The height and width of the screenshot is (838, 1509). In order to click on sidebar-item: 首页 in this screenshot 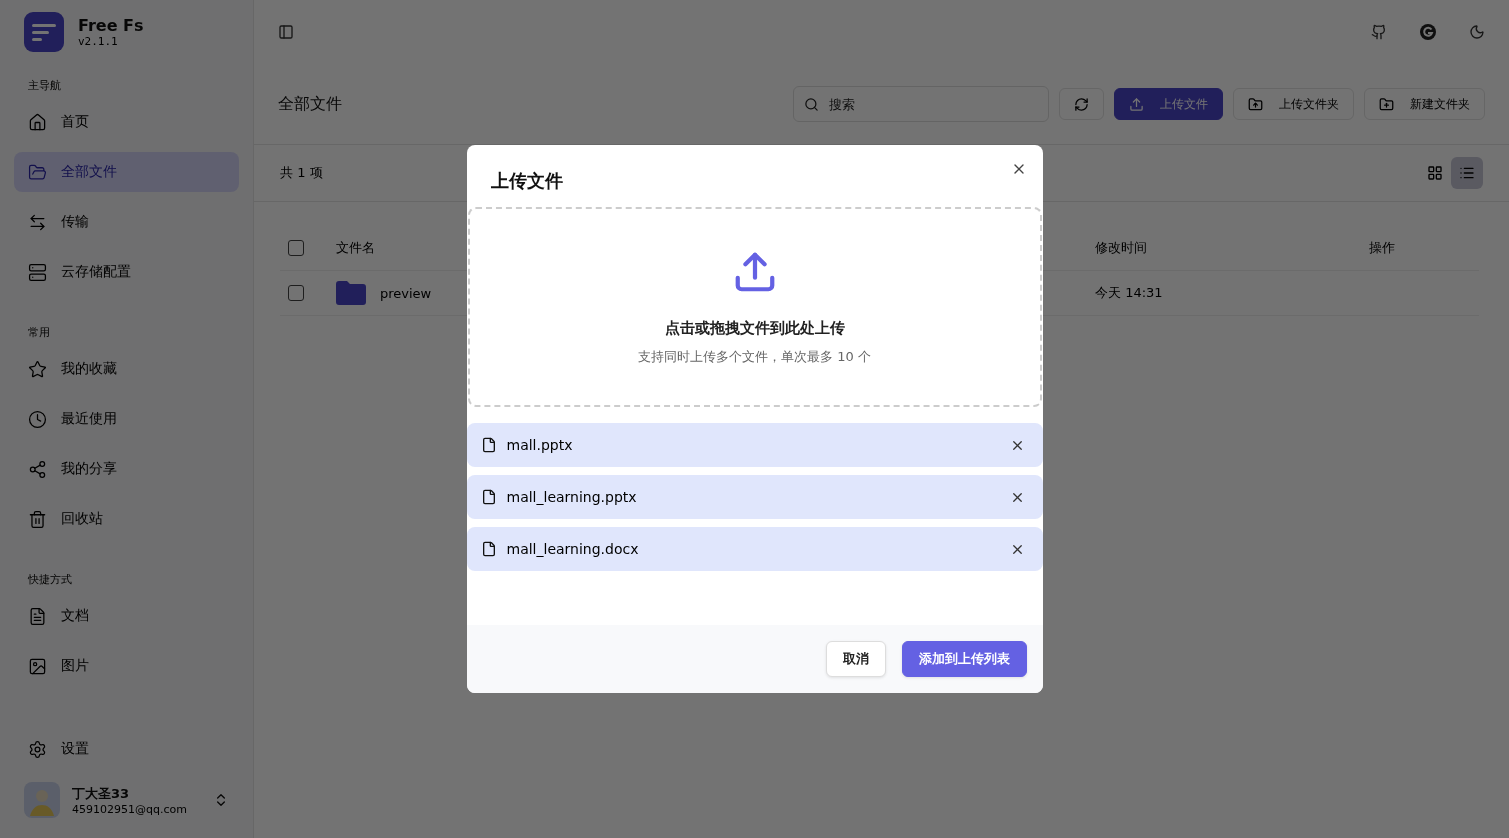, I will do `click(126, 122)`.